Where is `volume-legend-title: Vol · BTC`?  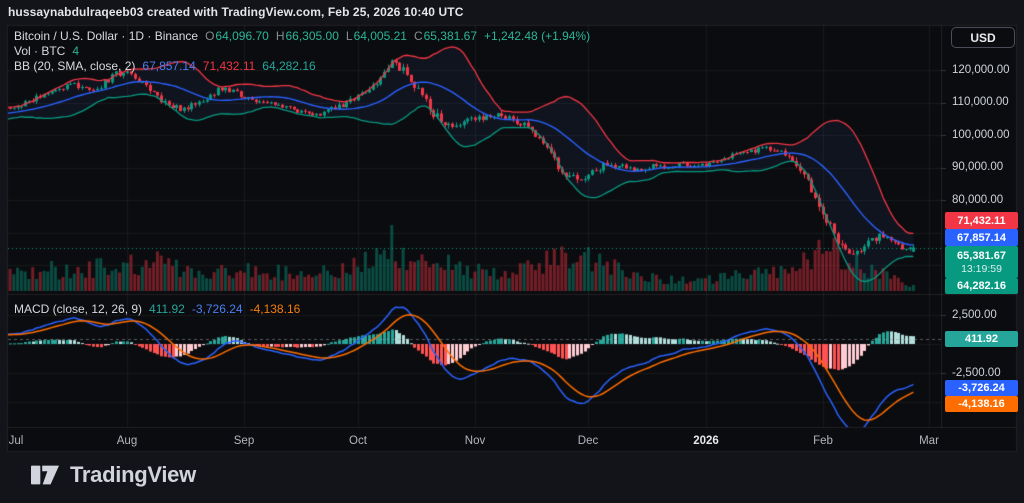 volume-legend-title: Vol · BTC is located at coordinates (40, 51).